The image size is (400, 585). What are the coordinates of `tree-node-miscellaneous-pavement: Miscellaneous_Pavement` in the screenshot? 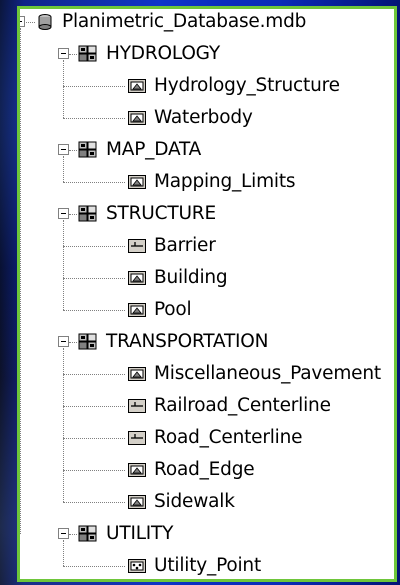 It's located at (254, 374).